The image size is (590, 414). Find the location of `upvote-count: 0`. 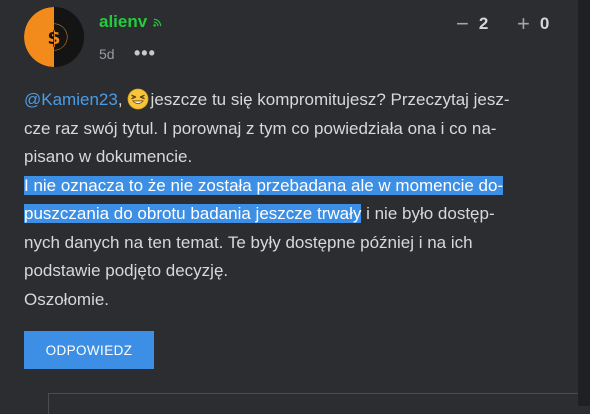

upvote-count: 0 is located at coordinates (544, 23).